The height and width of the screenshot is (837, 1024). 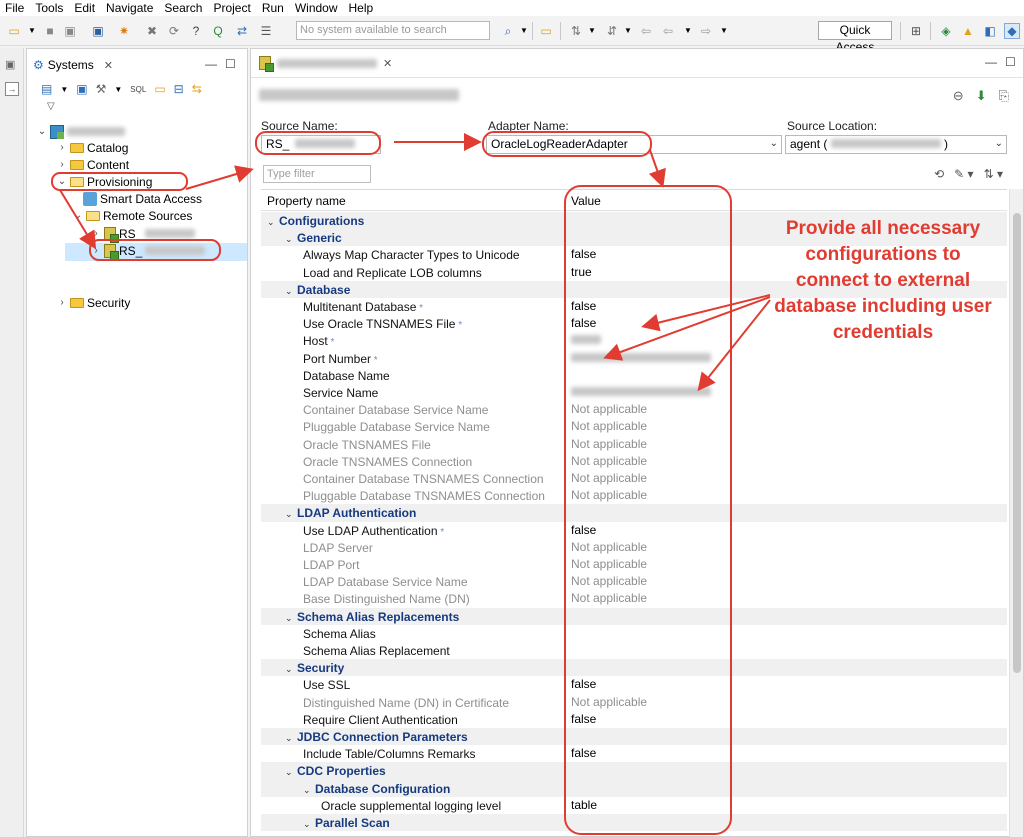 What do you see at coordinates (73, 65) in the screenshot?
I see `systems-tab: ⚙ Systems ✕` at bounding box center [73, 65].